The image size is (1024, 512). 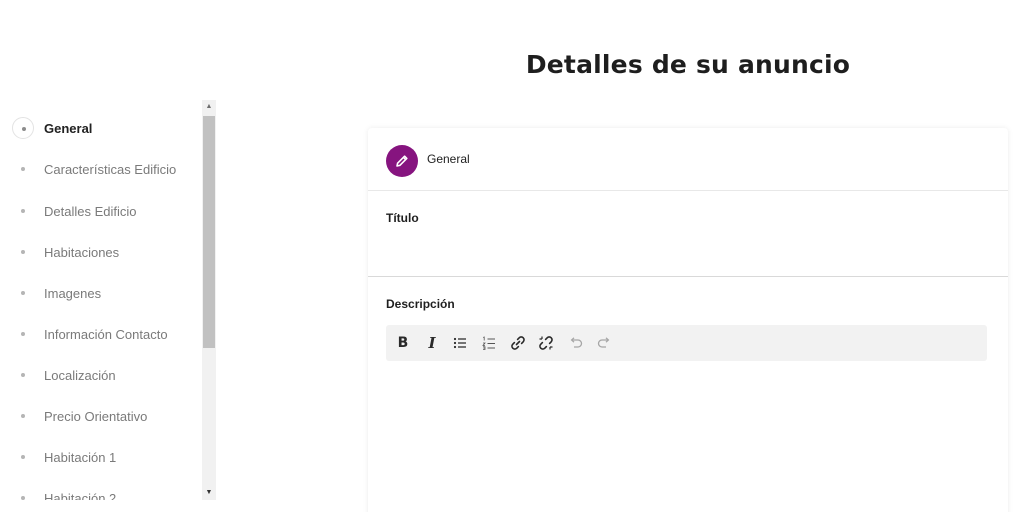 I want to click on titulo-label: Título, so click(x=402, y=218).